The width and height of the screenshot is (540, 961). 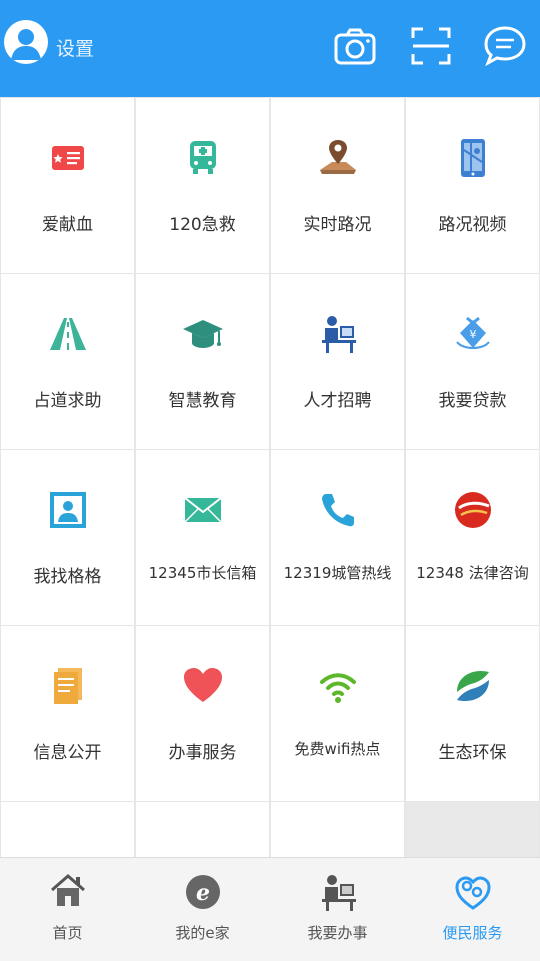 What do you see at coordinates (67, 753) in the screenshot?
I see `service-label: 信息公开` at bounding box center [67, 753].